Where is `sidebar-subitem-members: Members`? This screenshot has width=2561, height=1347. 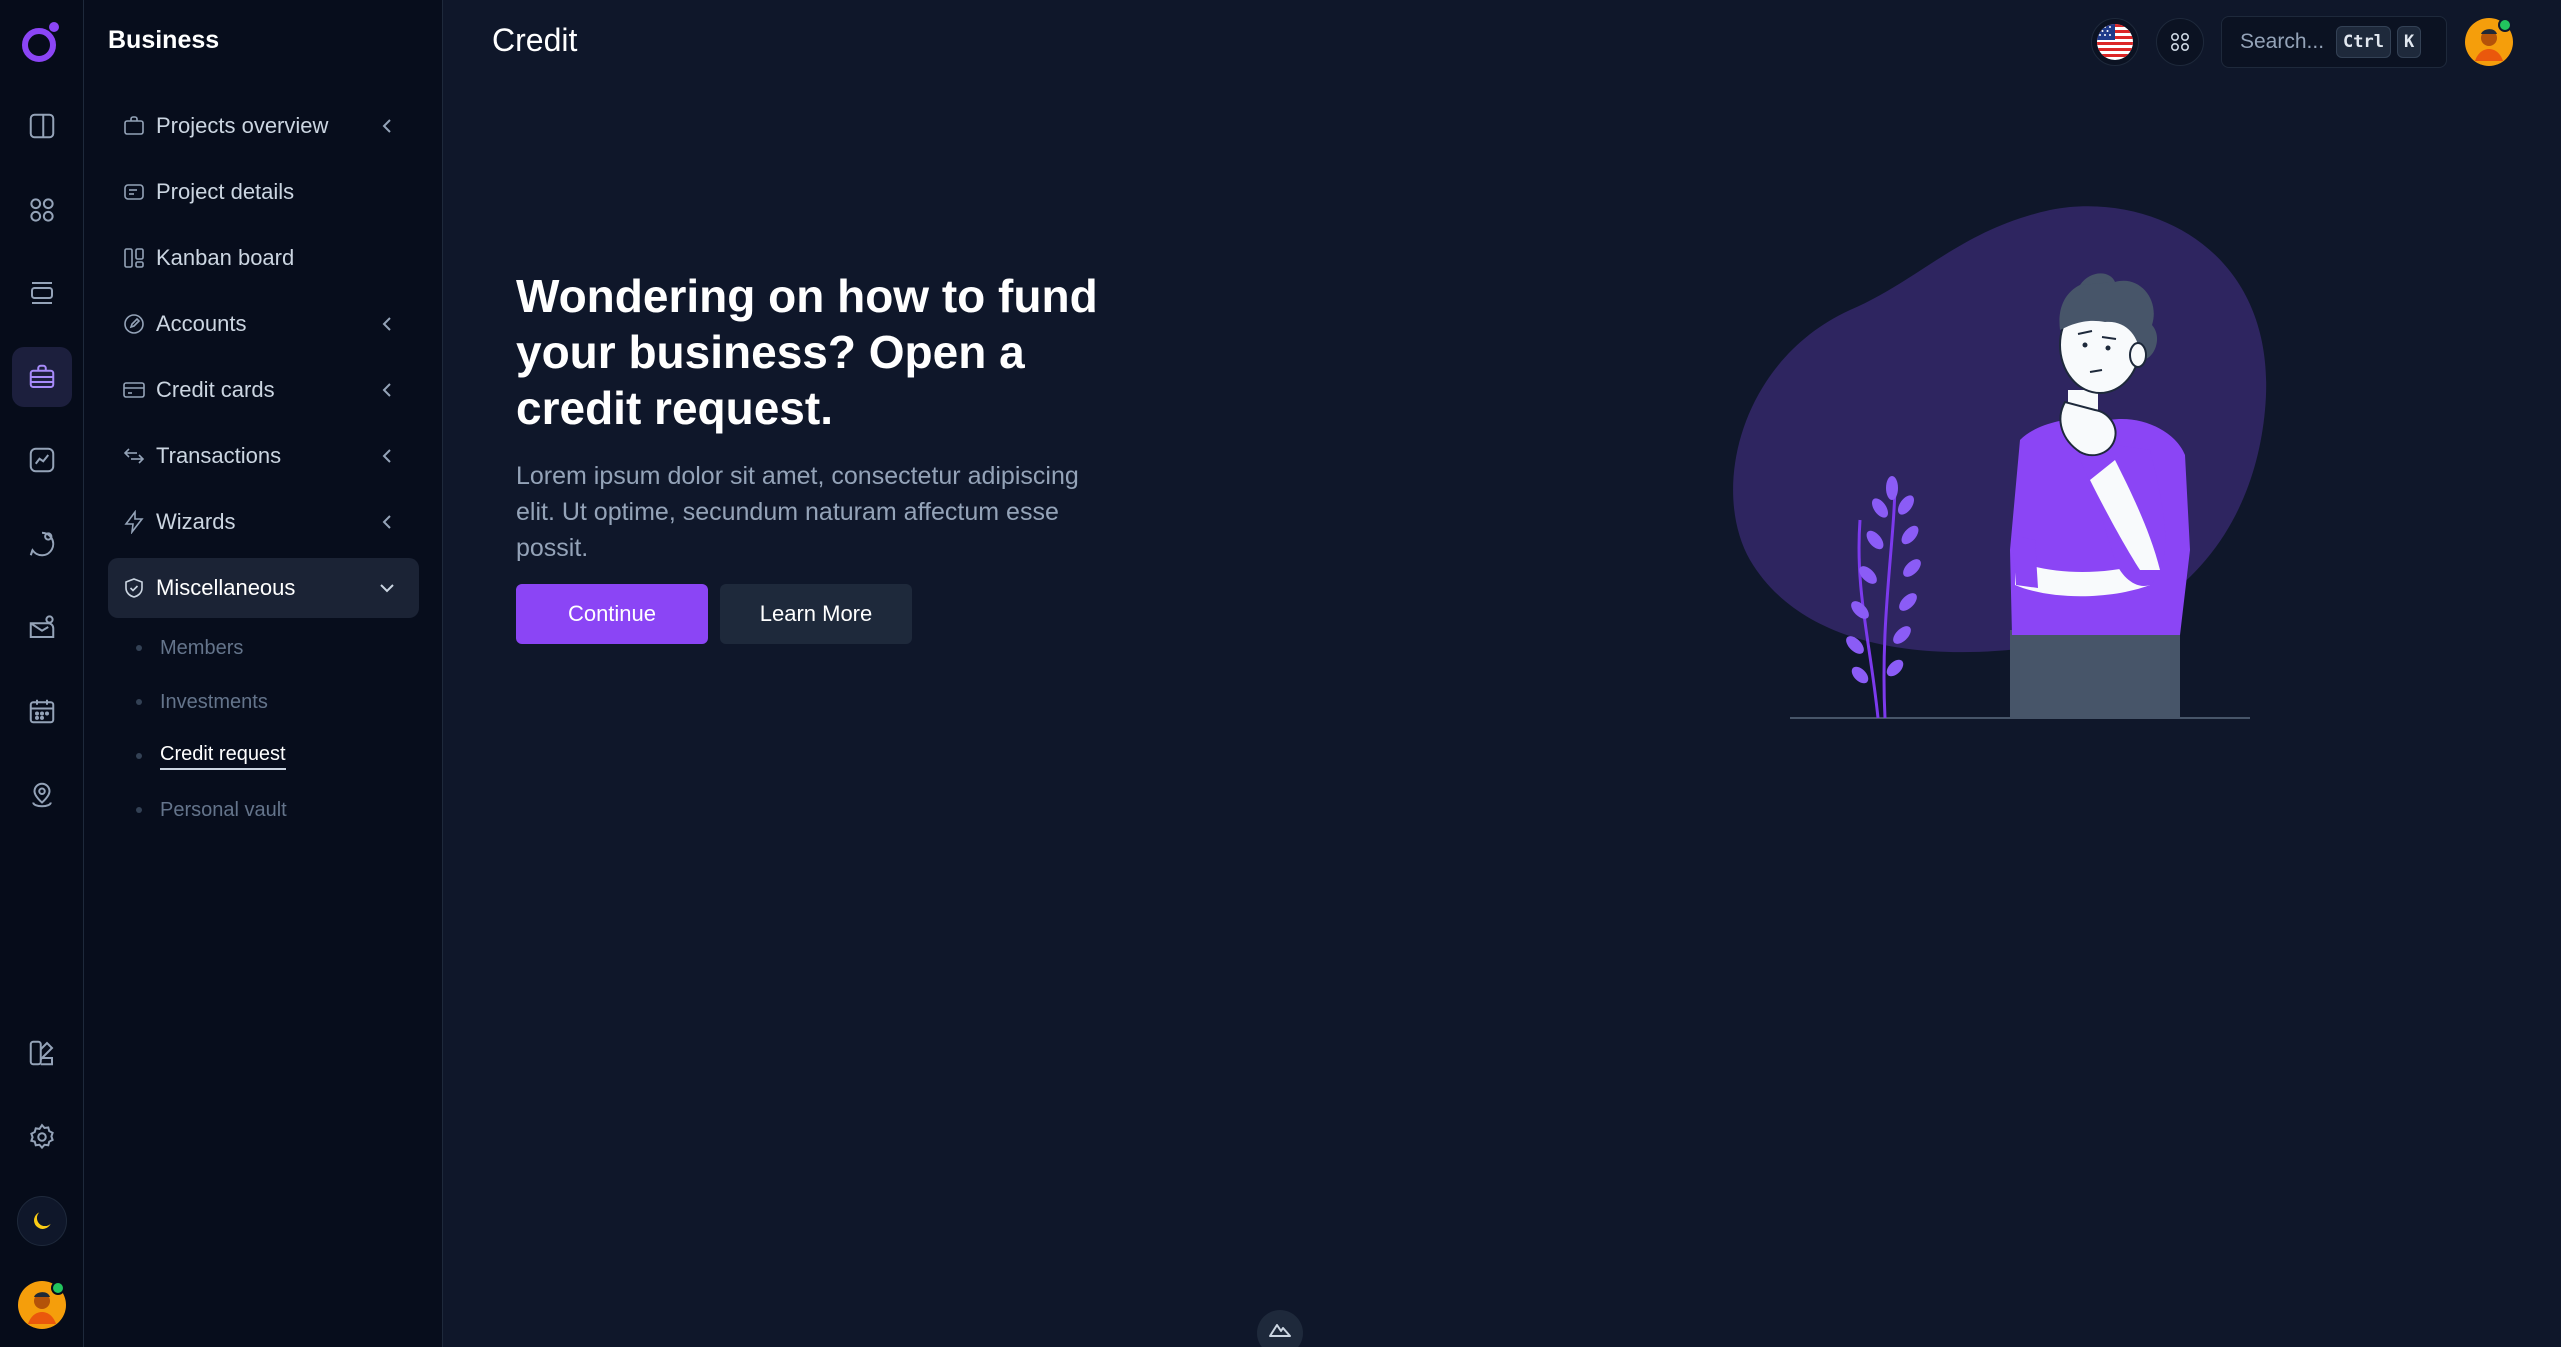 sidebar-subitem-members: Members is located at coordinates (189, 648).